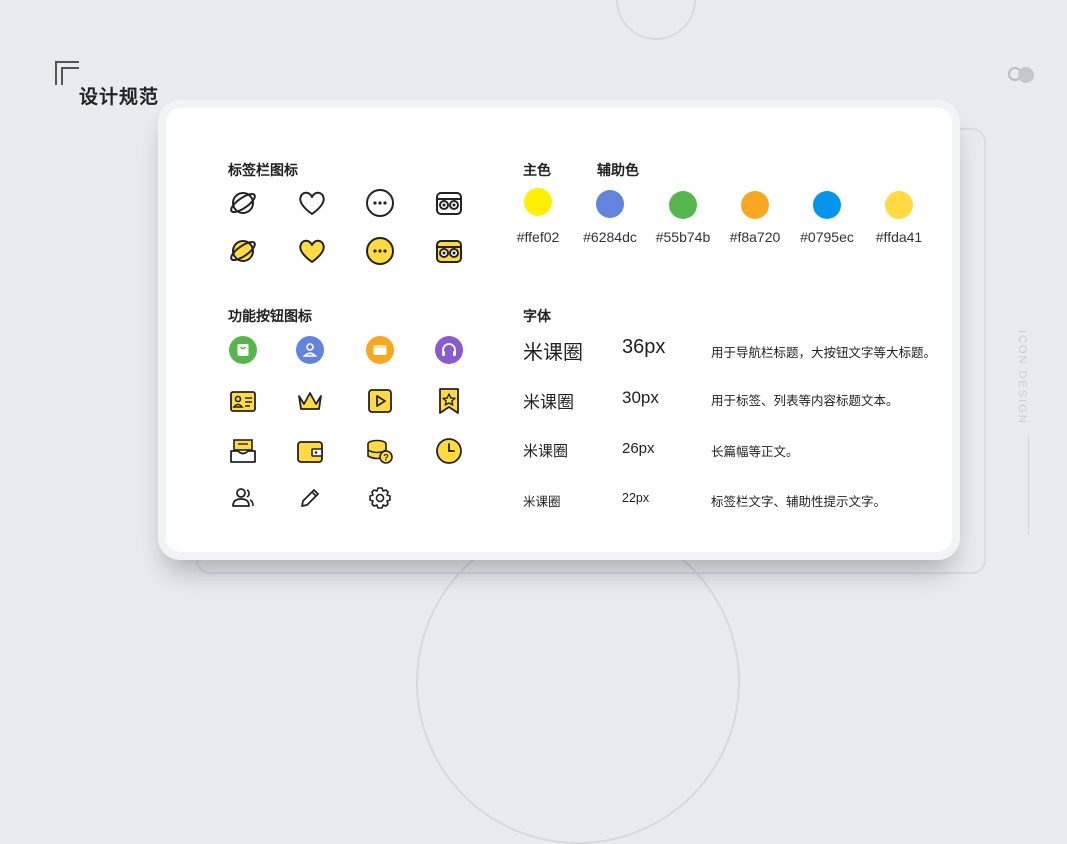 The height and width of the screenshot is (844, 1067). What do you see at coordinates (824, 353) in the screenshot?
I see `font-description: 用于导航栏标题，大按钮文字等大标题。` at bounding box center [824, 353].